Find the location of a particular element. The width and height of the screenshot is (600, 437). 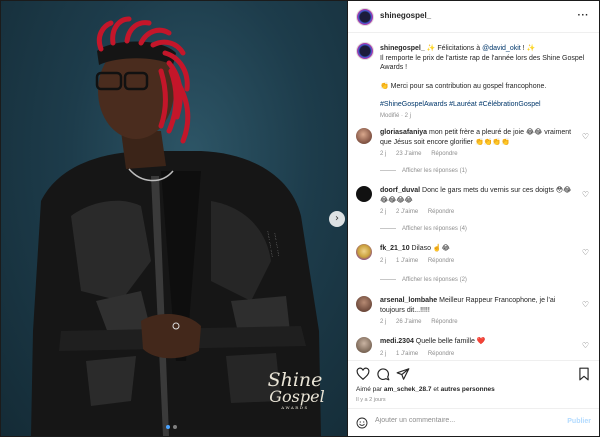

view-replies-button: Afficher les réponses (1) is located at coordinates (423, 171).